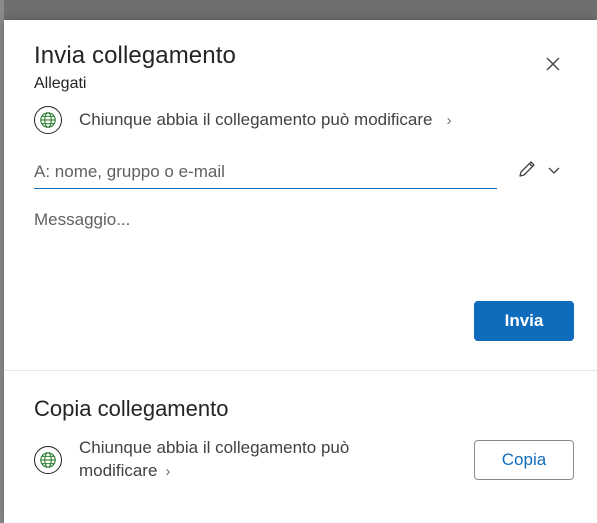 This screenshot has height=523, width=597. Describe the element at coordinates (265, 172) in the screenshot. I see `recipient-input` at that location.